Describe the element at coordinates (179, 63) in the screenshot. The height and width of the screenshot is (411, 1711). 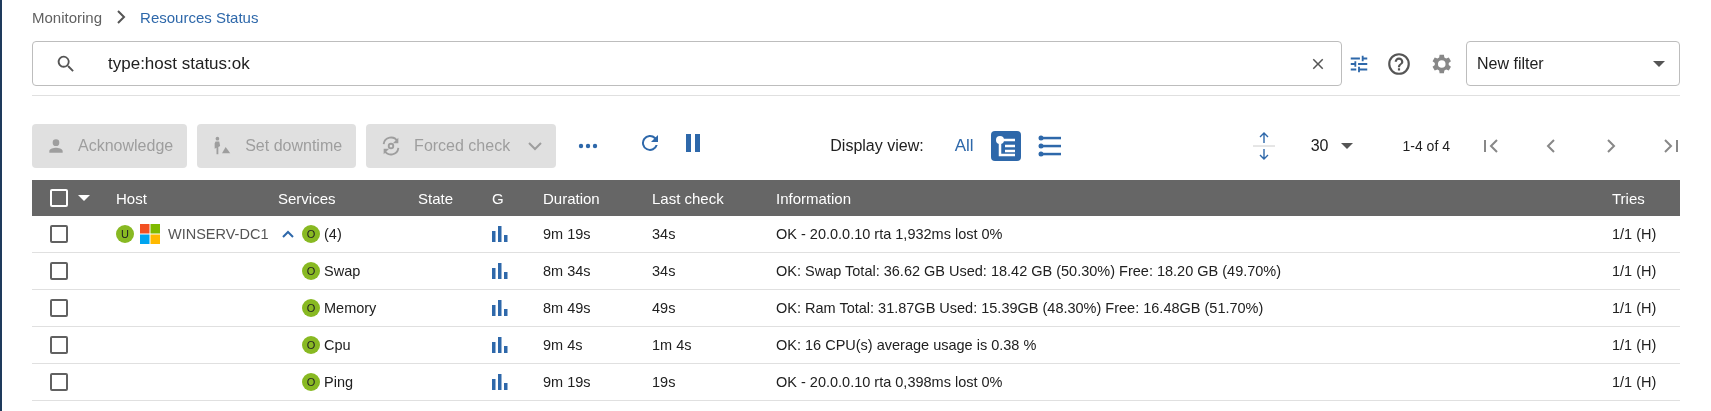
I see `search-text: type:host status:ok` at that location.